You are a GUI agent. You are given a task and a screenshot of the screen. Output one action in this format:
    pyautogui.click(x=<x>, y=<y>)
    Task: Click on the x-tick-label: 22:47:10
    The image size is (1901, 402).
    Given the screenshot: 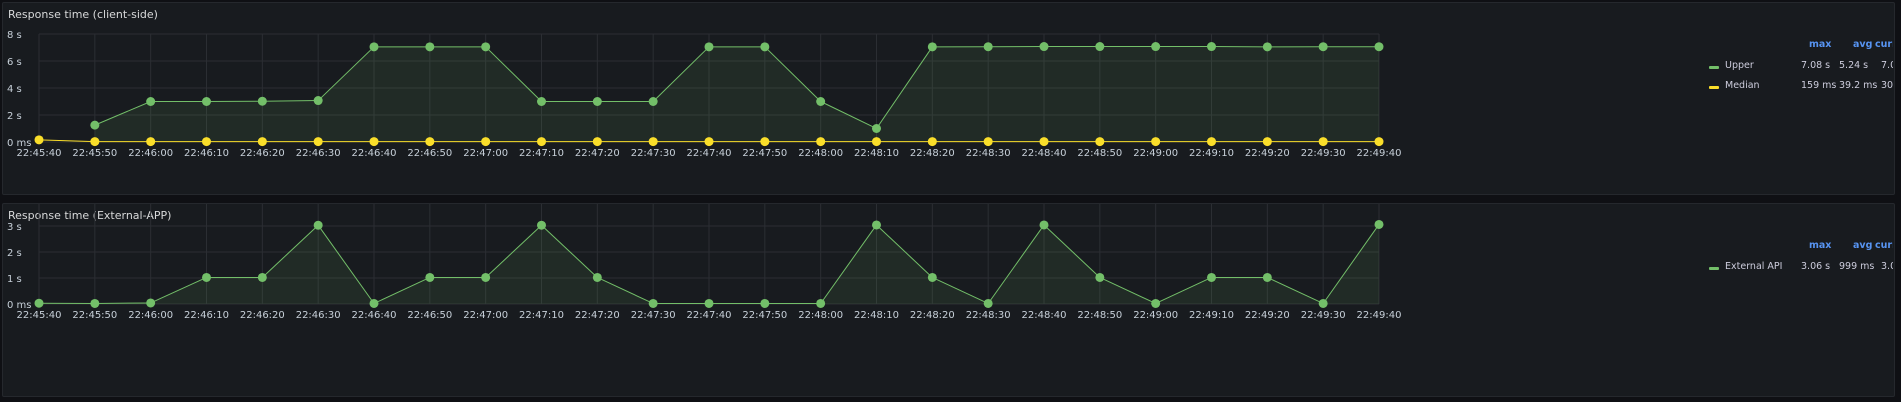 What is the action you would take?
    pyautogui.click(x=541, y=315)
    